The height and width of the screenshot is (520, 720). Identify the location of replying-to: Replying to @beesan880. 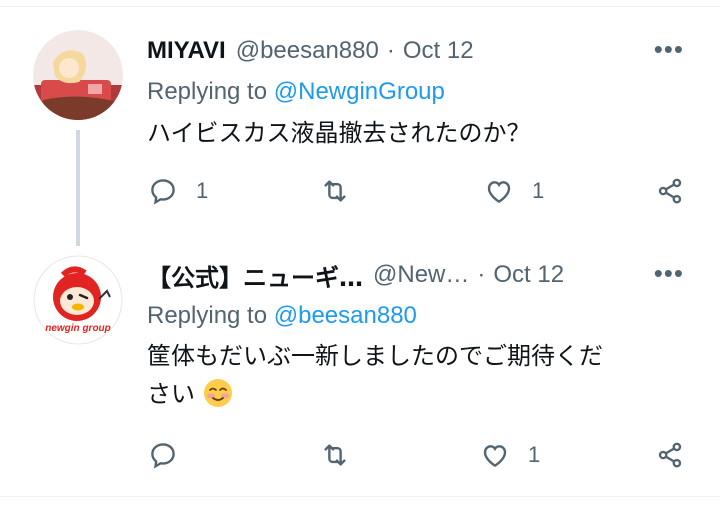
(282, 316).